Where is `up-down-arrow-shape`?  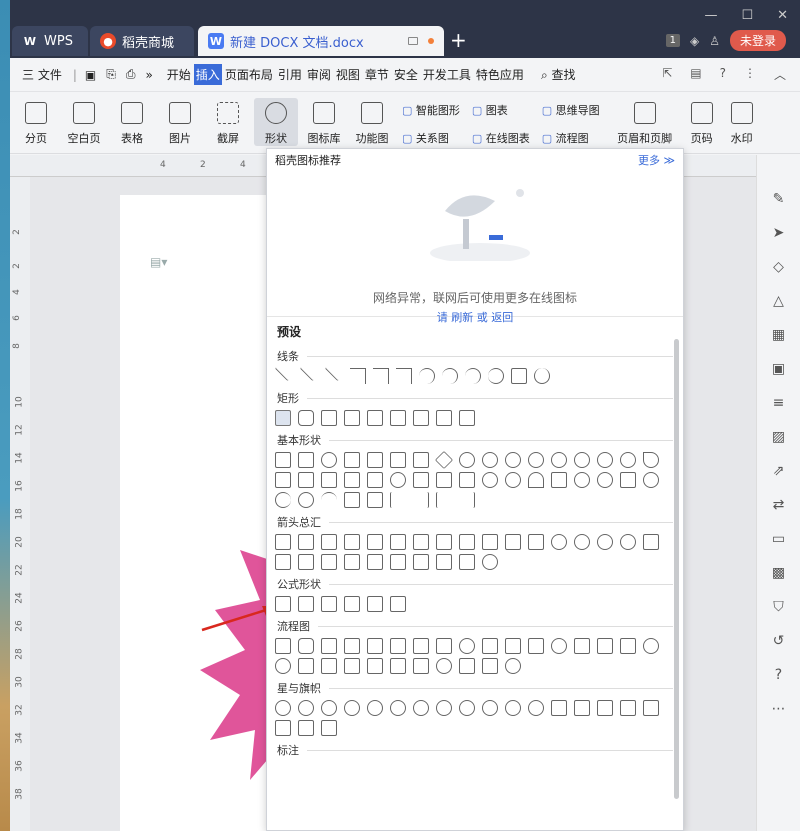 up-down-arrow-shape is located at coordinates (398, 542).